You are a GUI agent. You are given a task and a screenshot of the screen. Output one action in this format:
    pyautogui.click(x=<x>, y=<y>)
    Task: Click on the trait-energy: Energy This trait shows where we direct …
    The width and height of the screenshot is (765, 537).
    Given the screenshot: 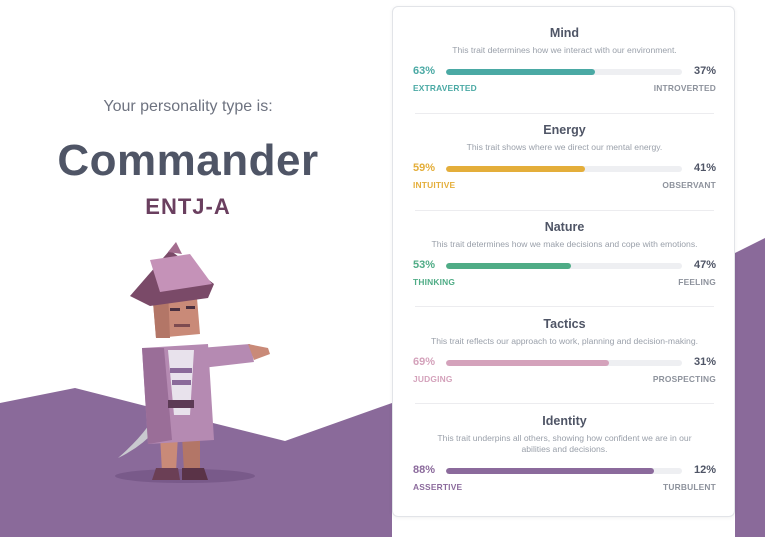 What is the action you would take?
    pyautogui.click(x=564, y=157)
    